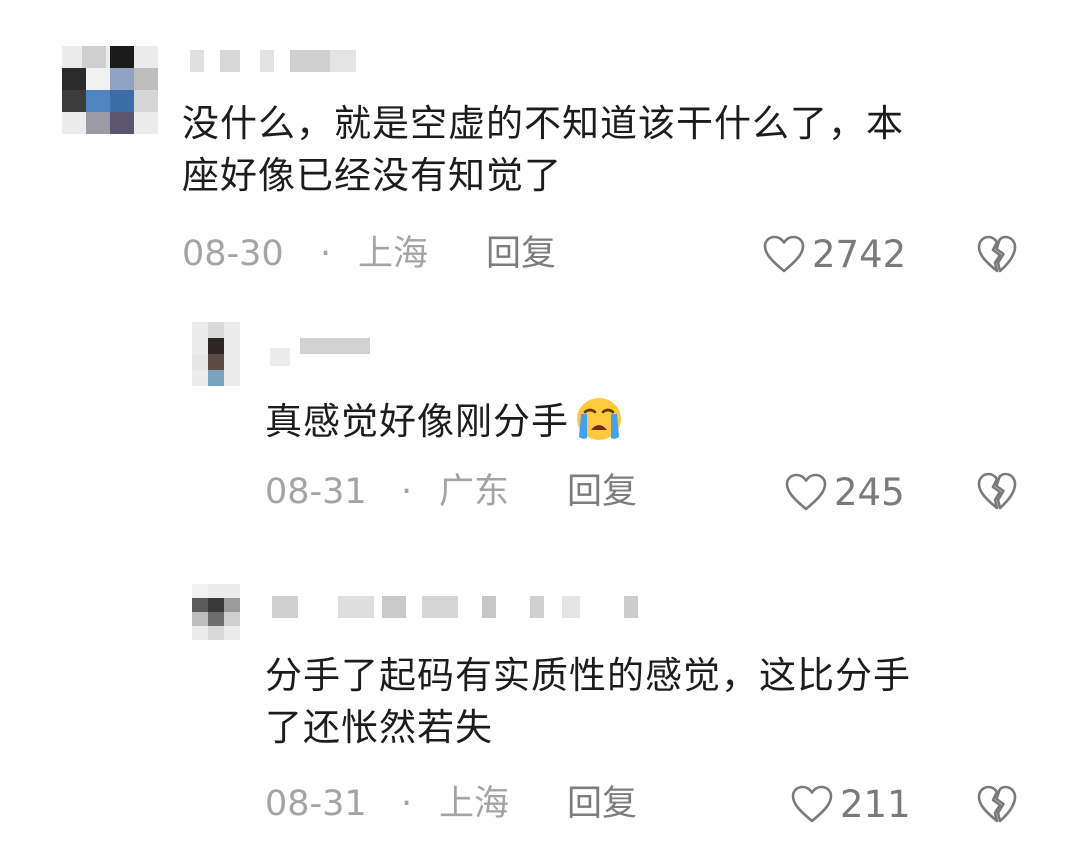 The height and width of the screenshot is (842, 1079). I want to click on comment-date: 08-30, so click(233, 254).